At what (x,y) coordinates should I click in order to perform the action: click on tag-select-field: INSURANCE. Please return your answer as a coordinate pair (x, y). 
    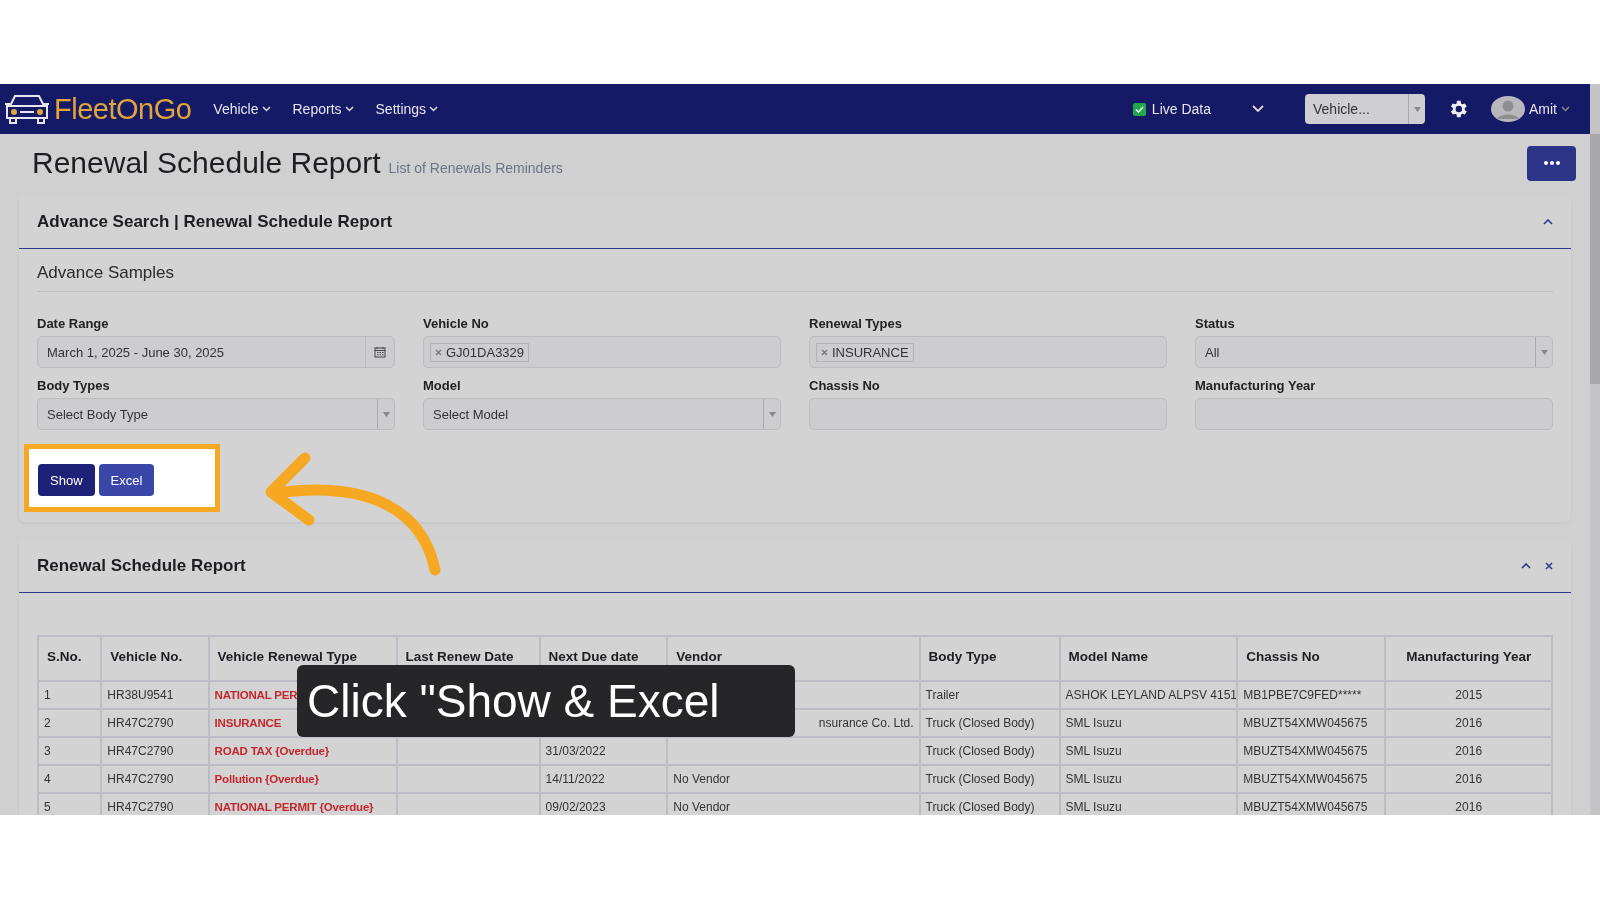
    Looking at the image, I should click on (988, 352).